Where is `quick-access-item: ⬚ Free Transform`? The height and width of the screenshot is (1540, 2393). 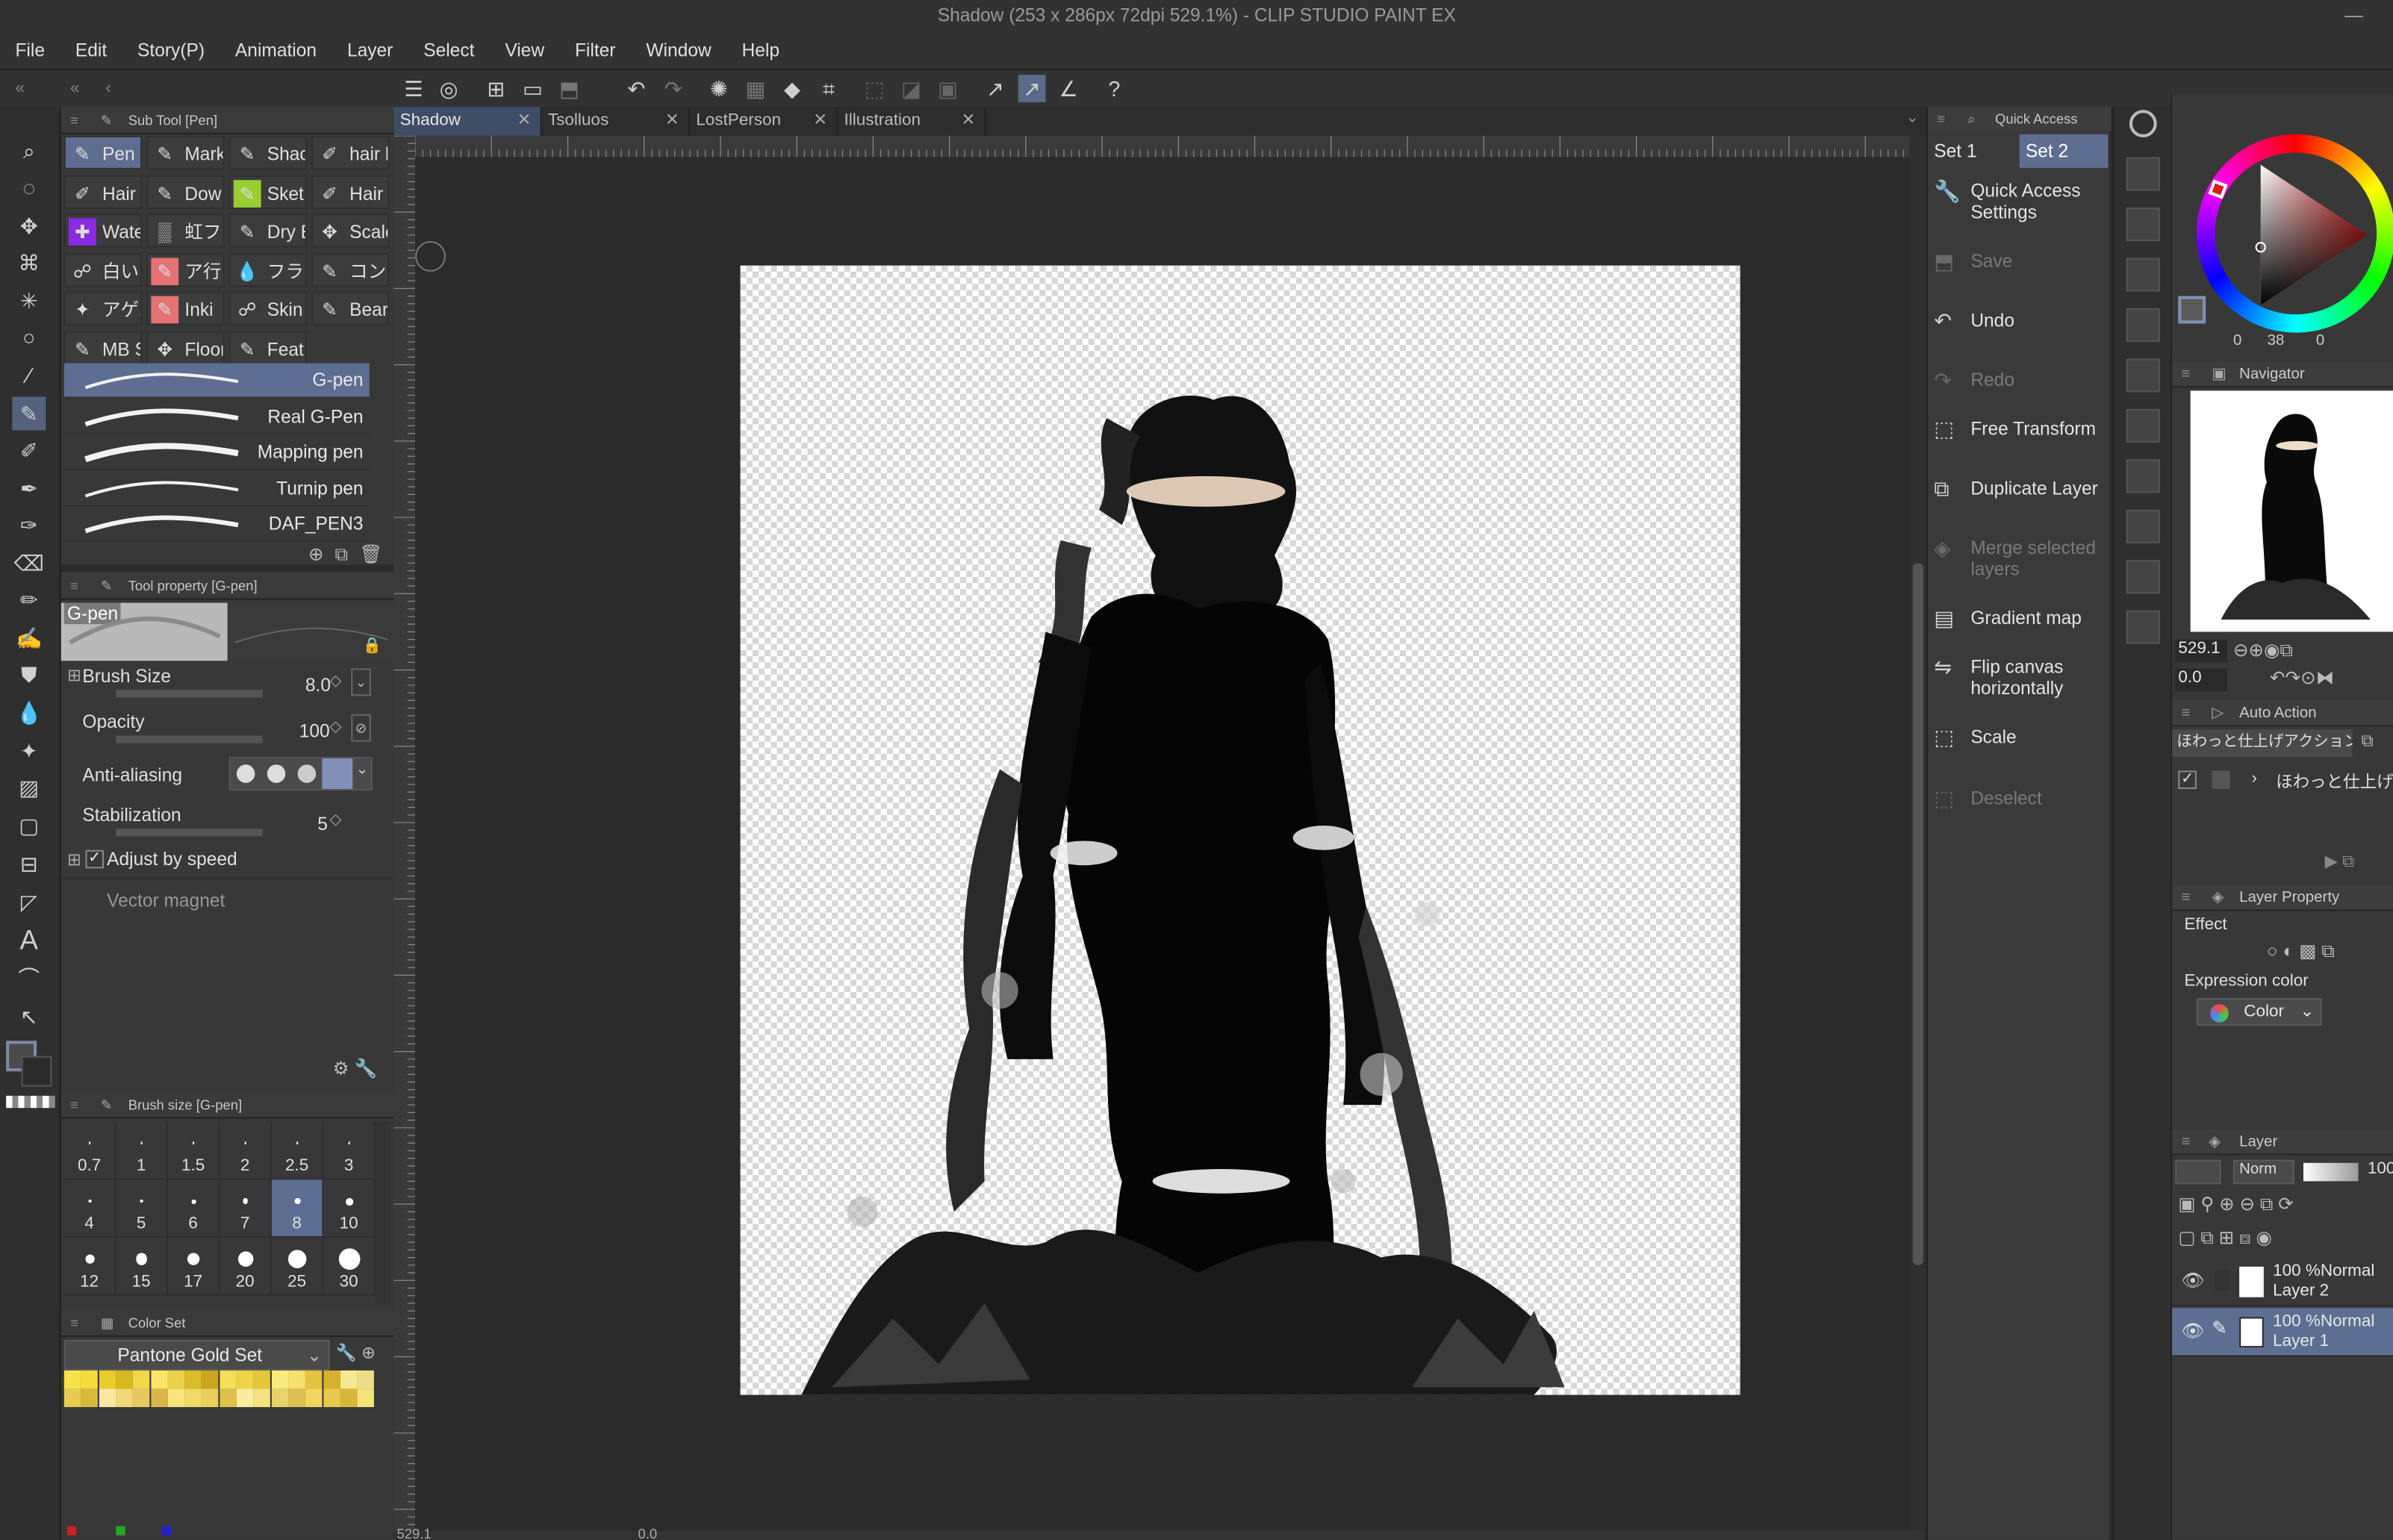 quick-access-item: ⬚ Free Transform is located at coordinates (2020, 429).